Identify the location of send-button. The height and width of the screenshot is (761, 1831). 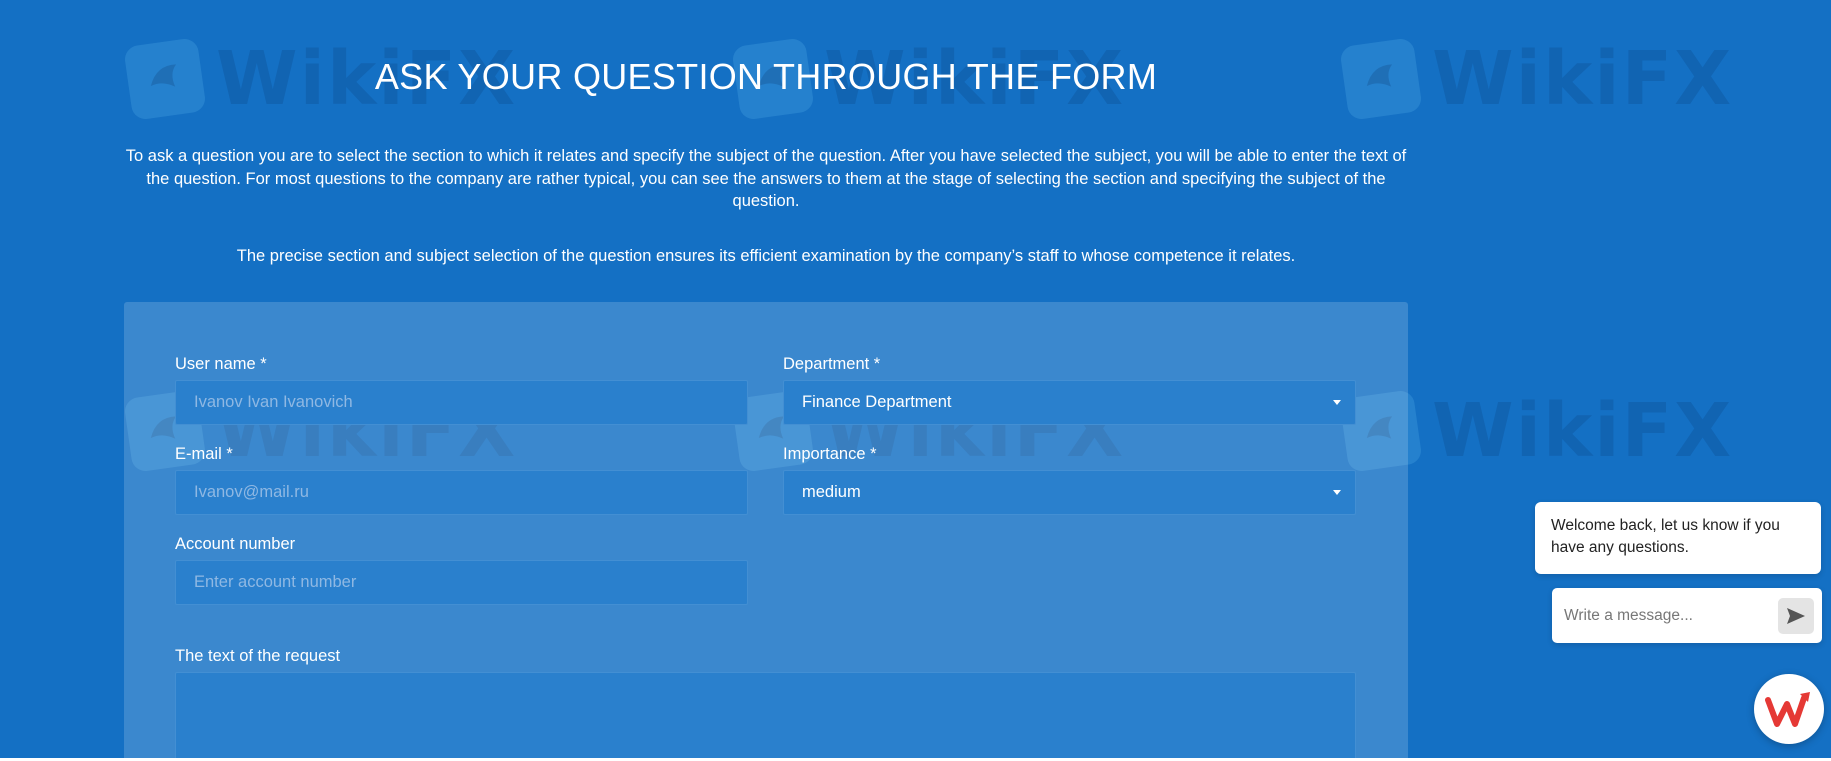
(1796, 615).